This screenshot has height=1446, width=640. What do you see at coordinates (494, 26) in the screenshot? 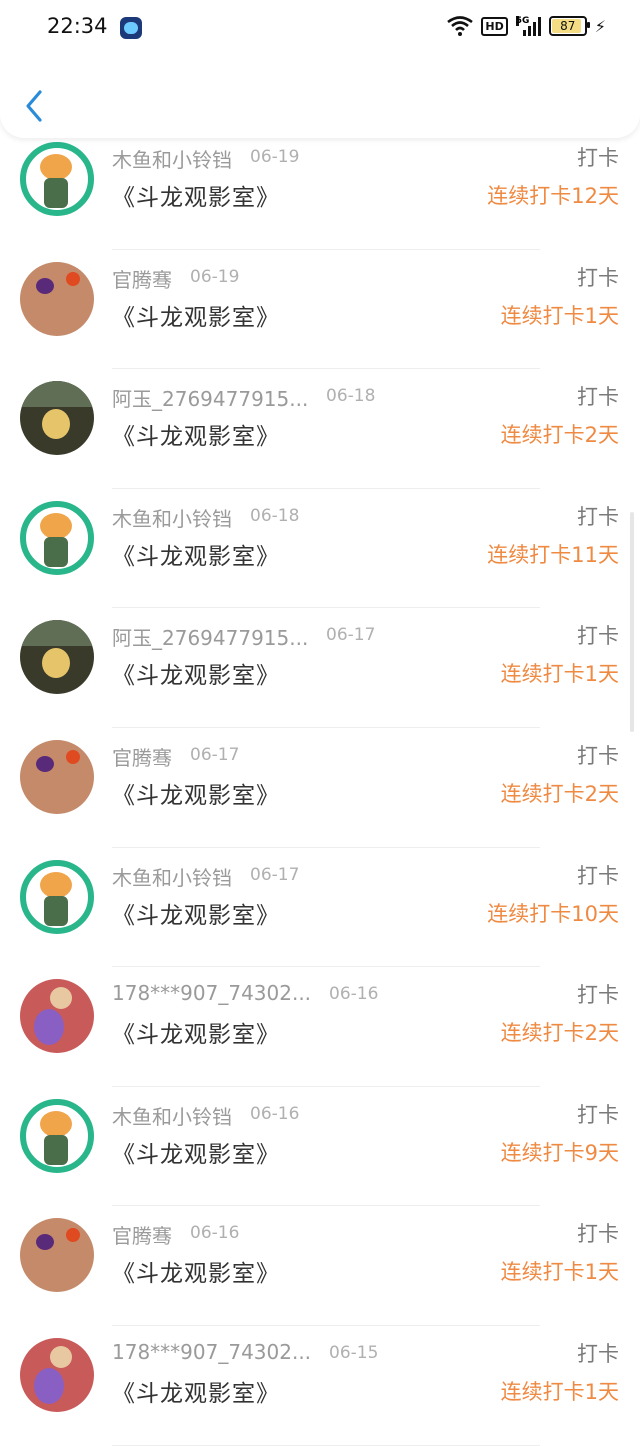
I see `hd-icon: HD` at bounding box center [494, 26].